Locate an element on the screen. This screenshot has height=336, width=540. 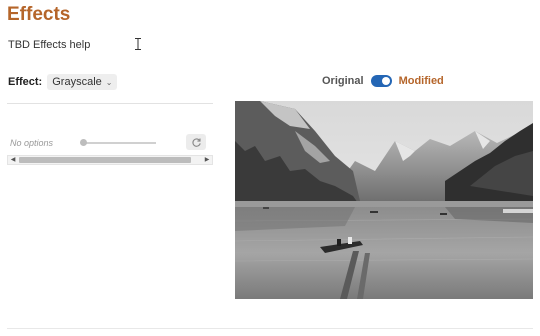
refresh-icon is located at coordinates (196, 142).